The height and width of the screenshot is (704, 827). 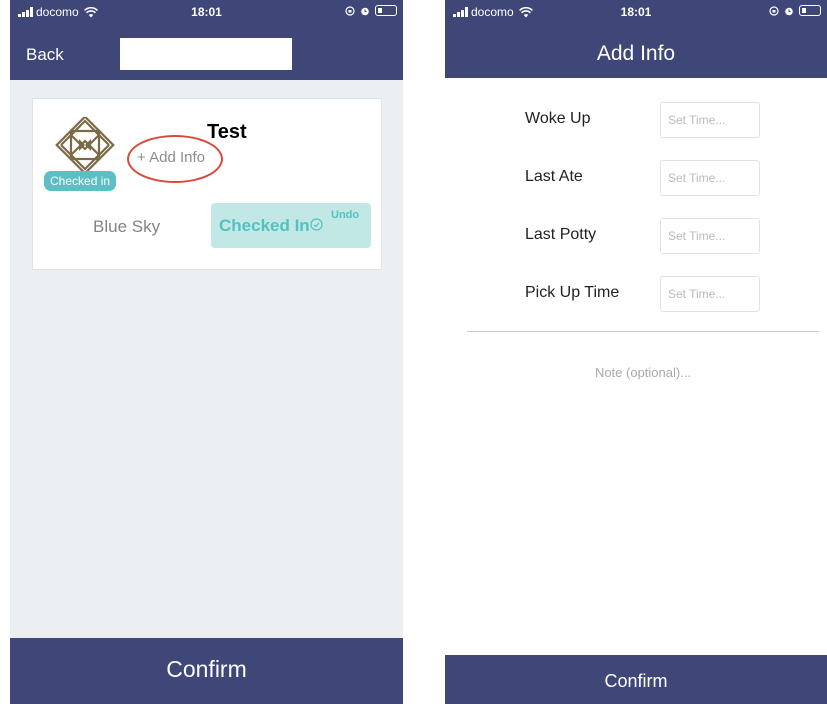 I want to click on pick-up-time-input, so click(x=710, y=294).